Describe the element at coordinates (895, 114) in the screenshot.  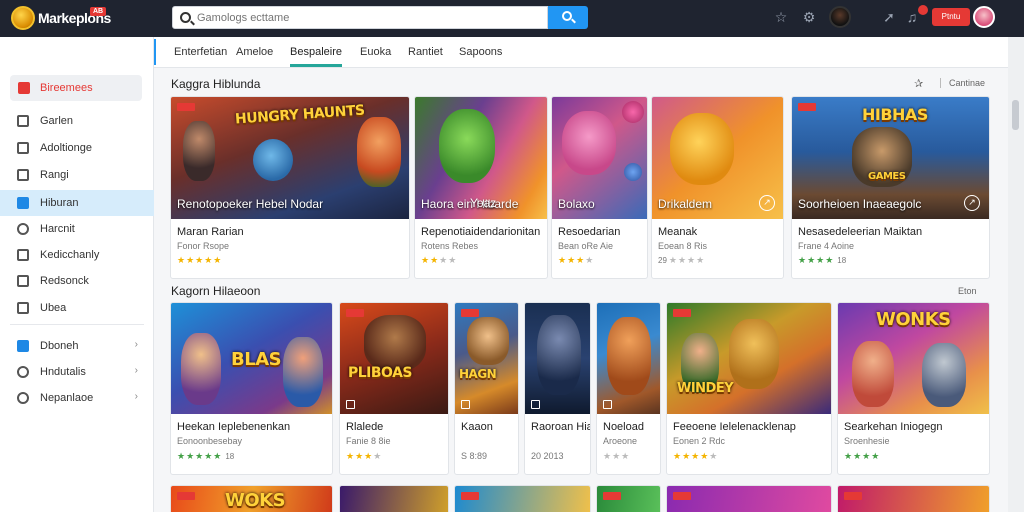
I see `artwork-logo: HIBHAS` at that location.